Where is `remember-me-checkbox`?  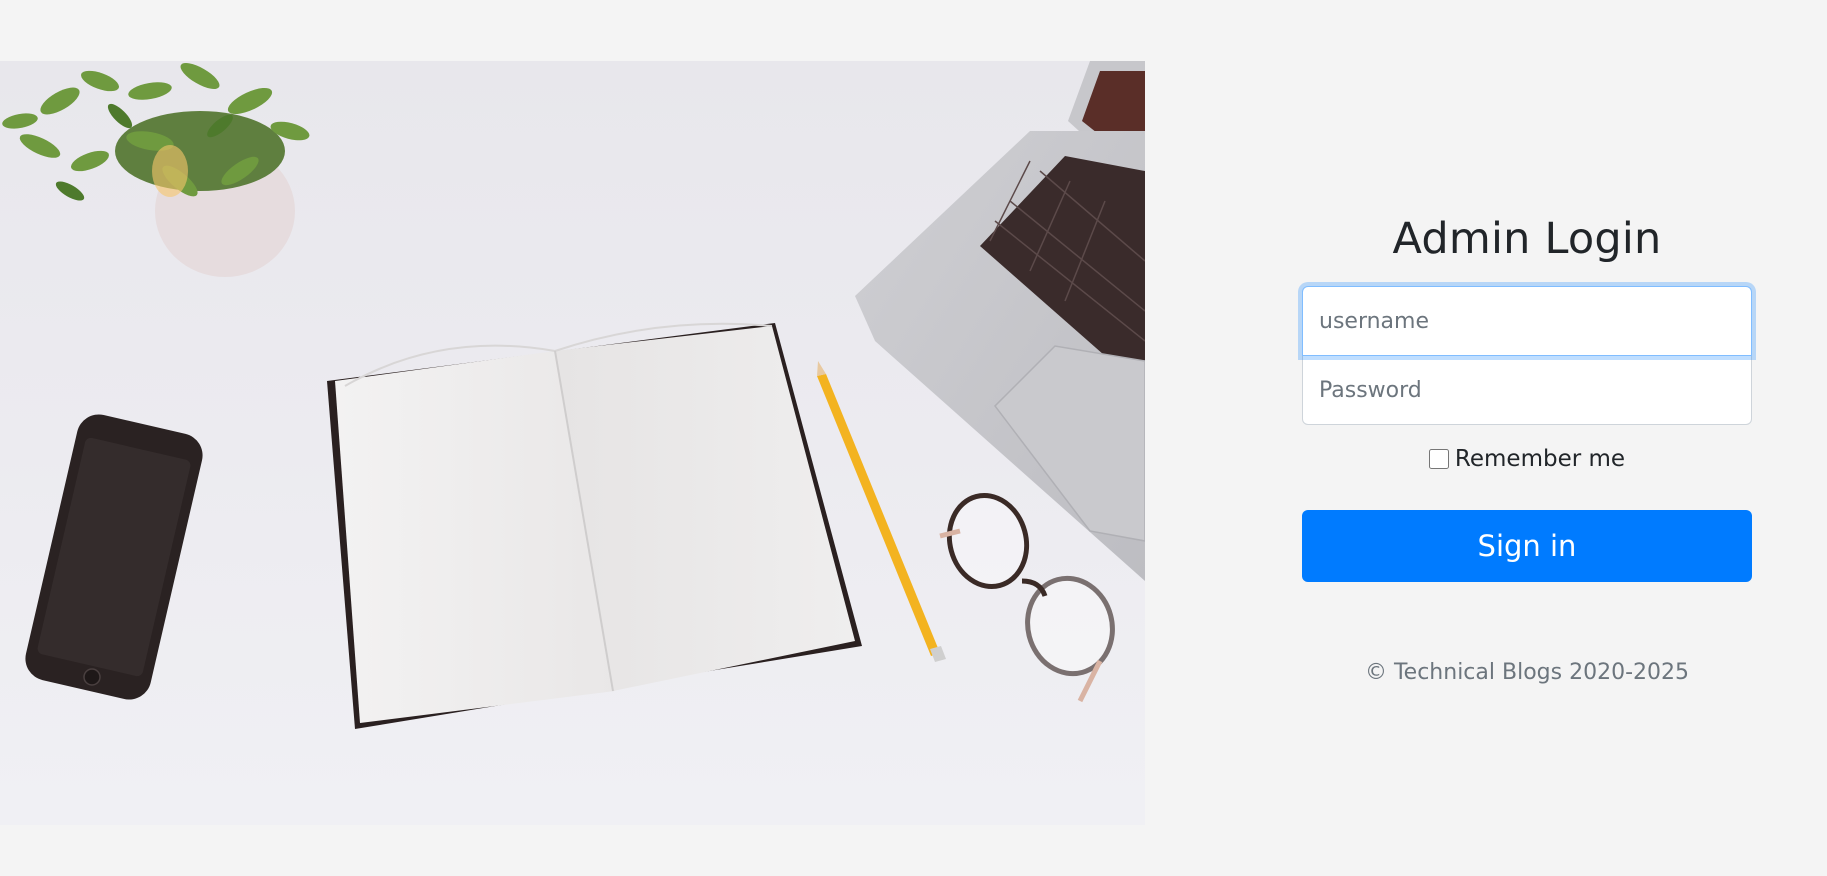
remember-me-checkbox is located at coordinates (1438, 459).